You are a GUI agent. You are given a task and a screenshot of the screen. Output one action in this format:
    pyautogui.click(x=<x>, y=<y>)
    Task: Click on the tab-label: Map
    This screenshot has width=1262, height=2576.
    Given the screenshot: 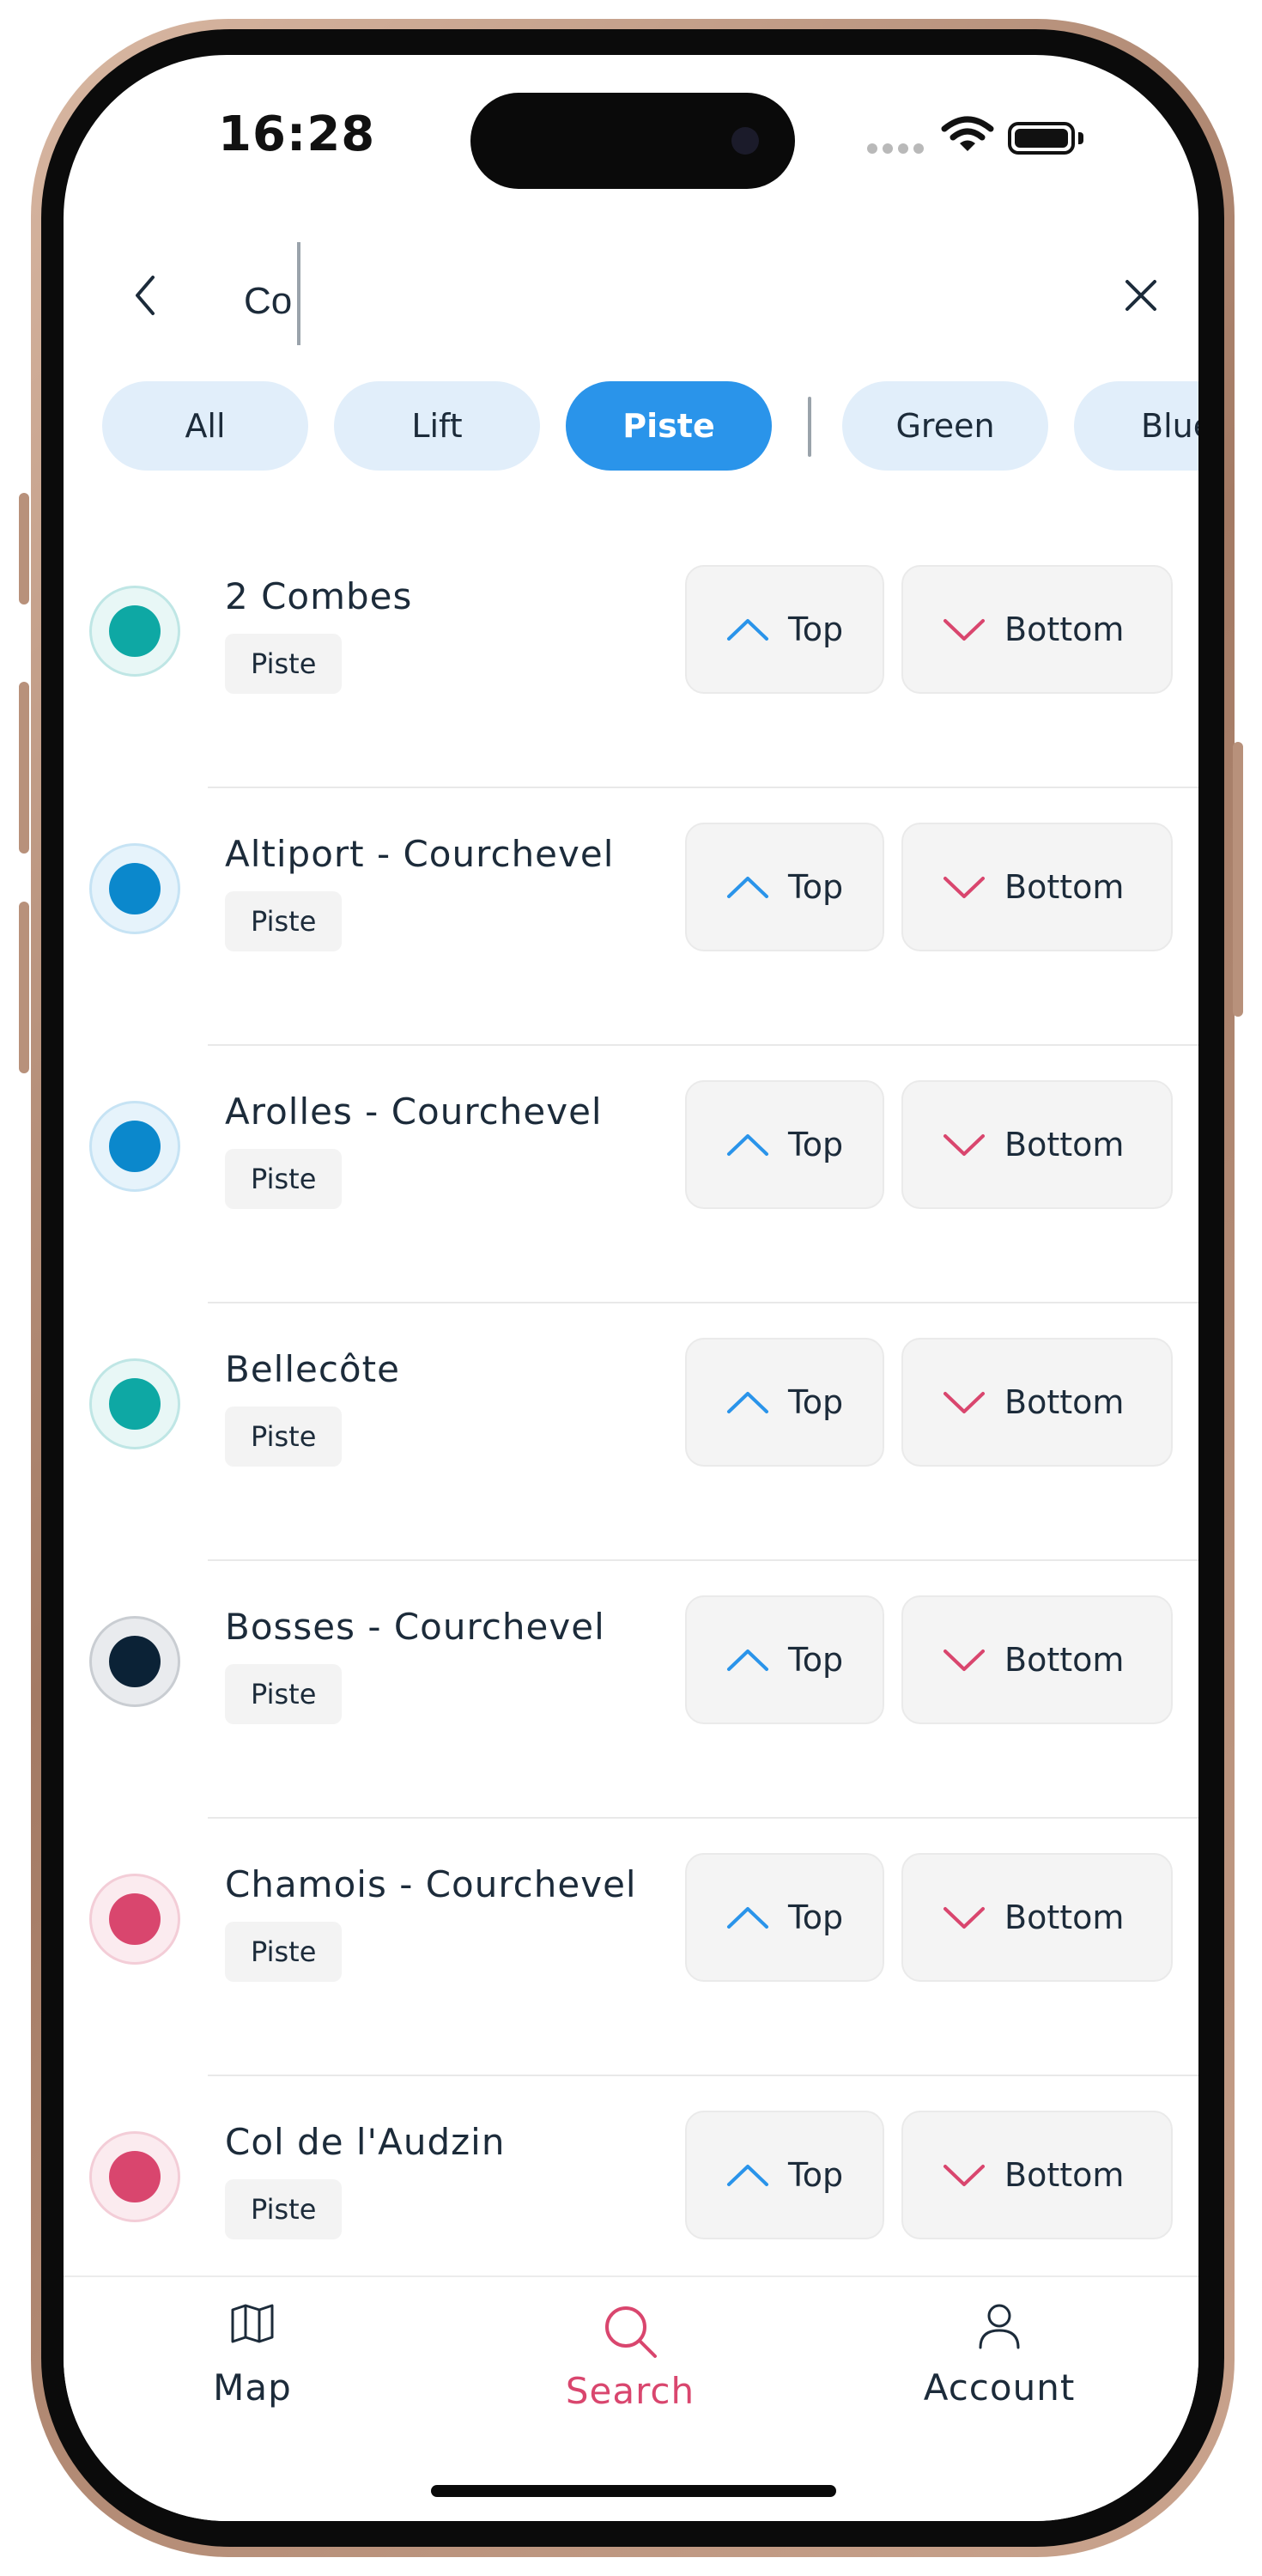 What is the action you would take?
    pyautogui.click(x=253, y=2387)
    